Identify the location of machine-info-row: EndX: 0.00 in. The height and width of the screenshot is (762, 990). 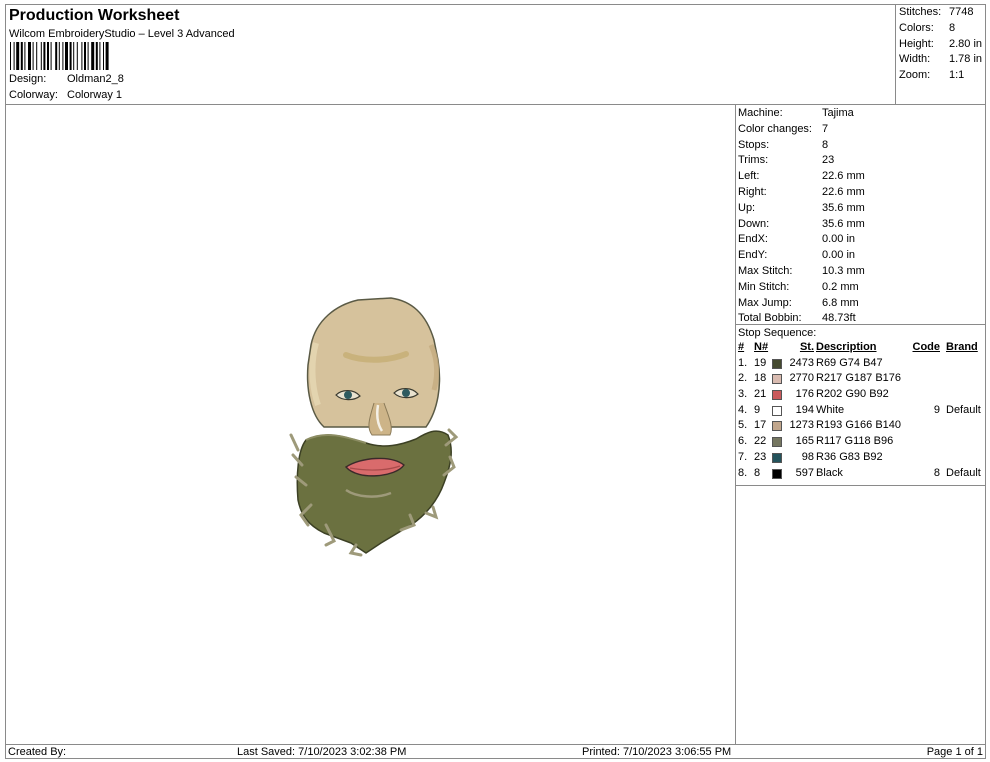
(796, 240).